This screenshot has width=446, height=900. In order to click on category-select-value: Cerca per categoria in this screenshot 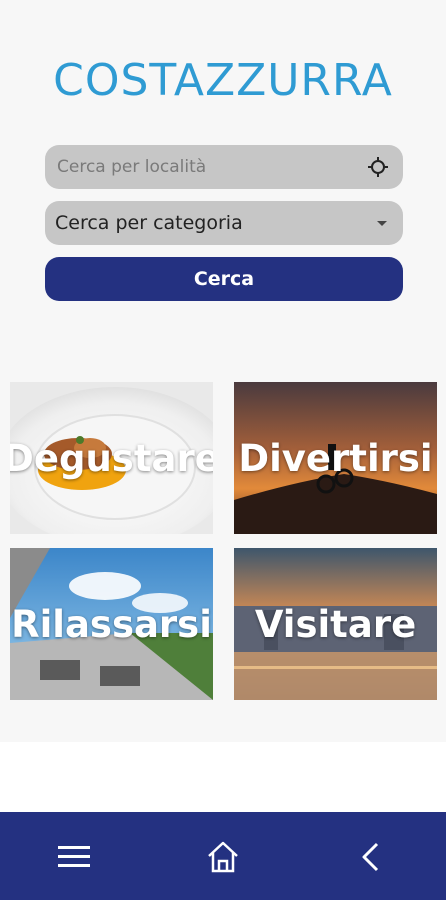, I will do `click(149, 223)`.